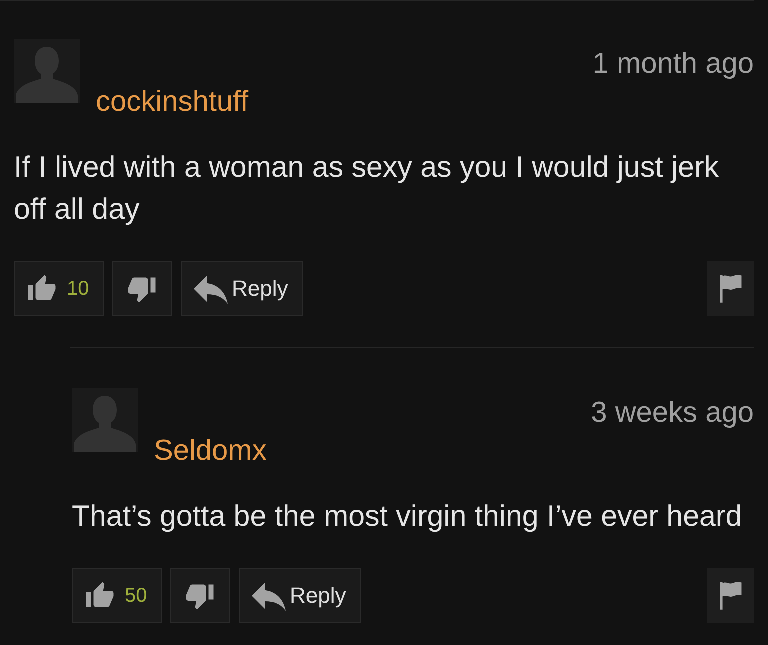 The width and height of the screenshot is (768, 645). Describe the element at coordinates (210, 451) in the screenshot. I see `username-link: Seldomx` at that location.